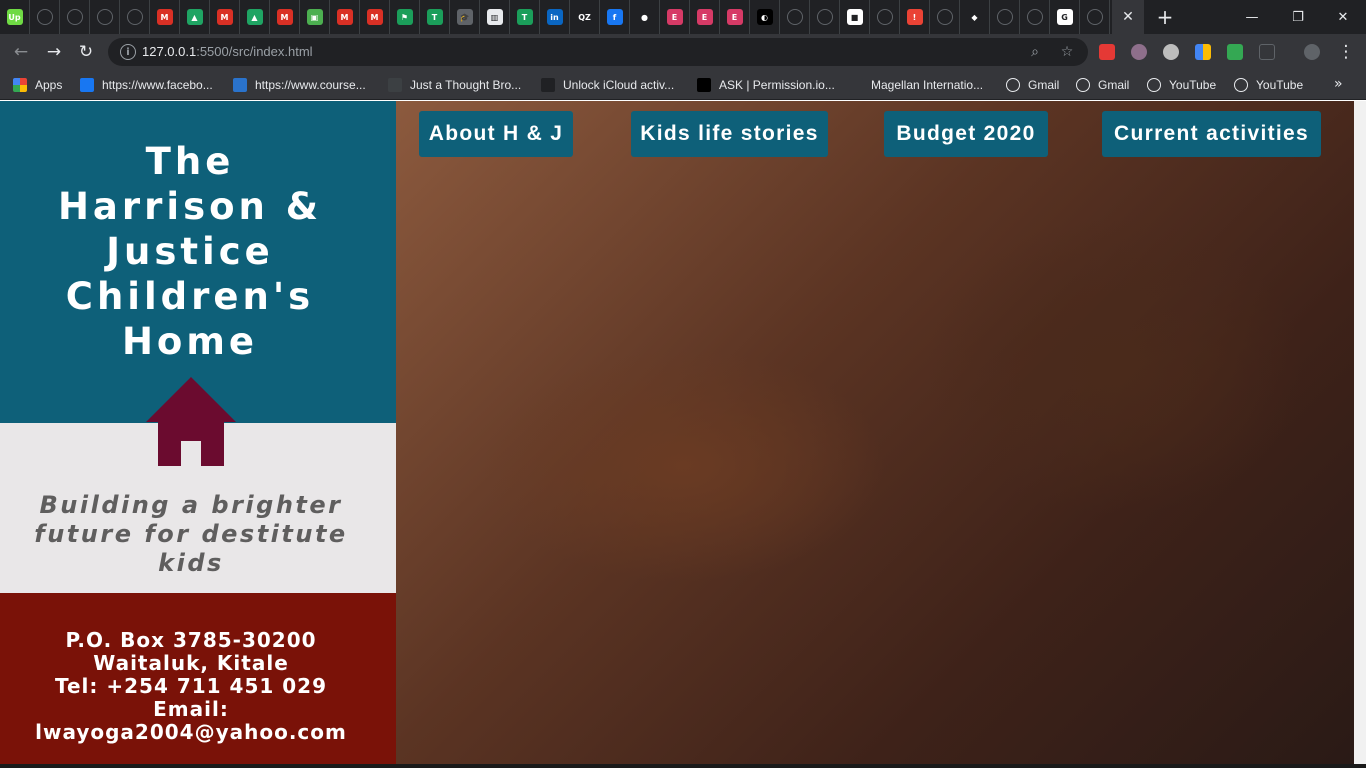  I want to click on sidebar-title-panel: The Harrison & Justice Children's Home, so click(198, 262).